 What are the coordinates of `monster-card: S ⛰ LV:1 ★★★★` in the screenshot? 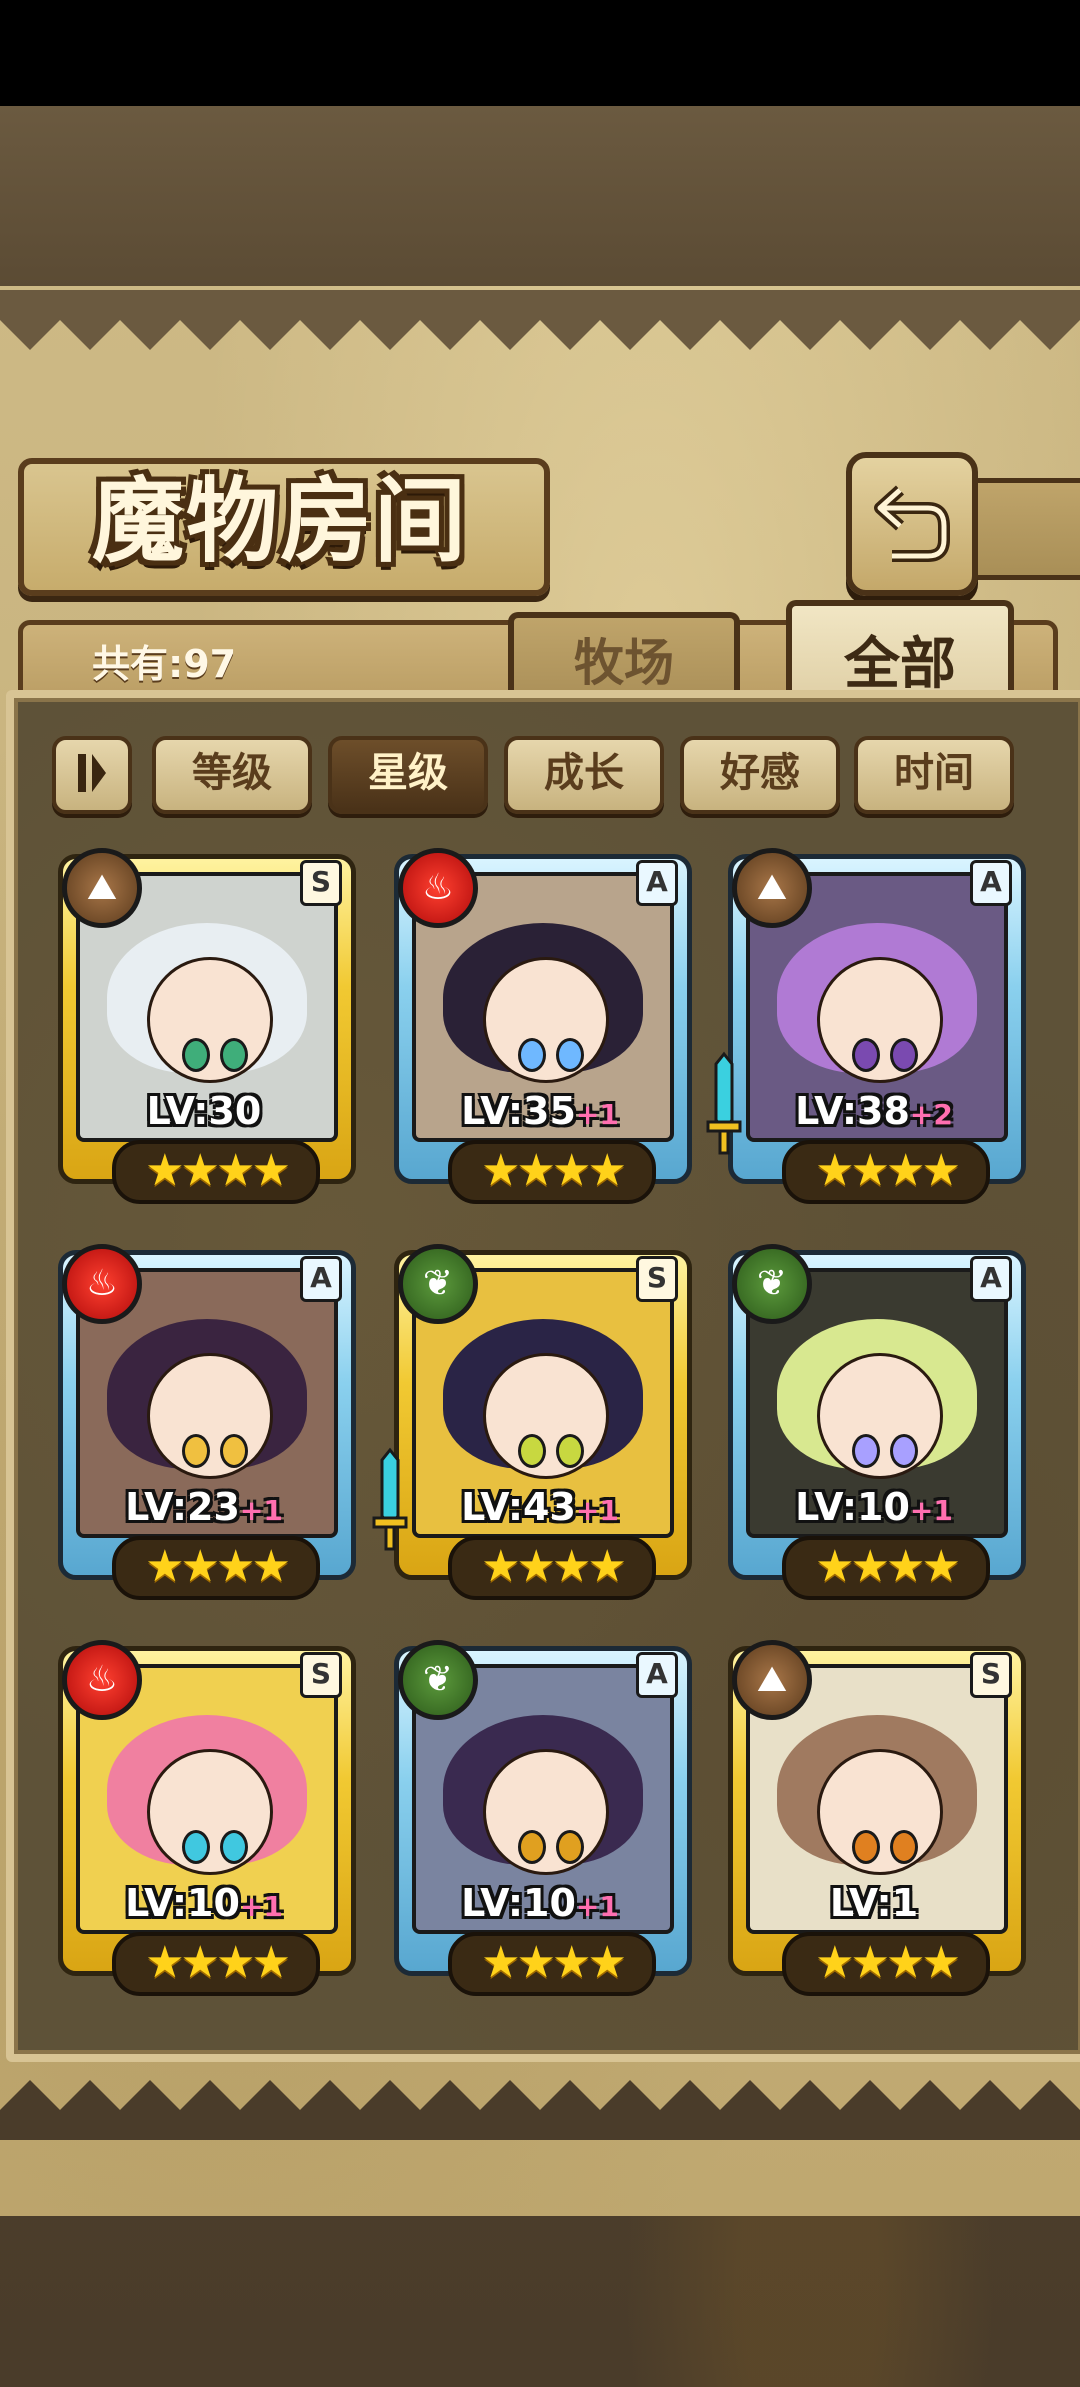 It's located at (872, 1817).